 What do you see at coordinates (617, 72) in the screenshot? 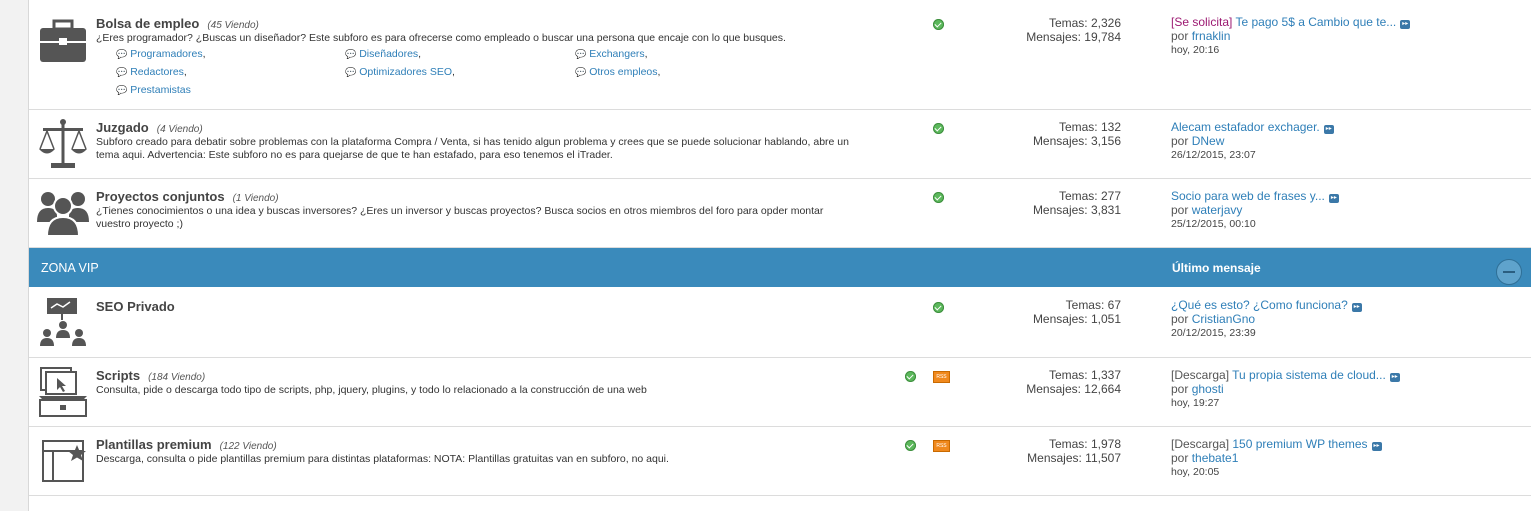
I see `subforum-link: 💬 Otros empleos,` at bounding box center [617, 72].